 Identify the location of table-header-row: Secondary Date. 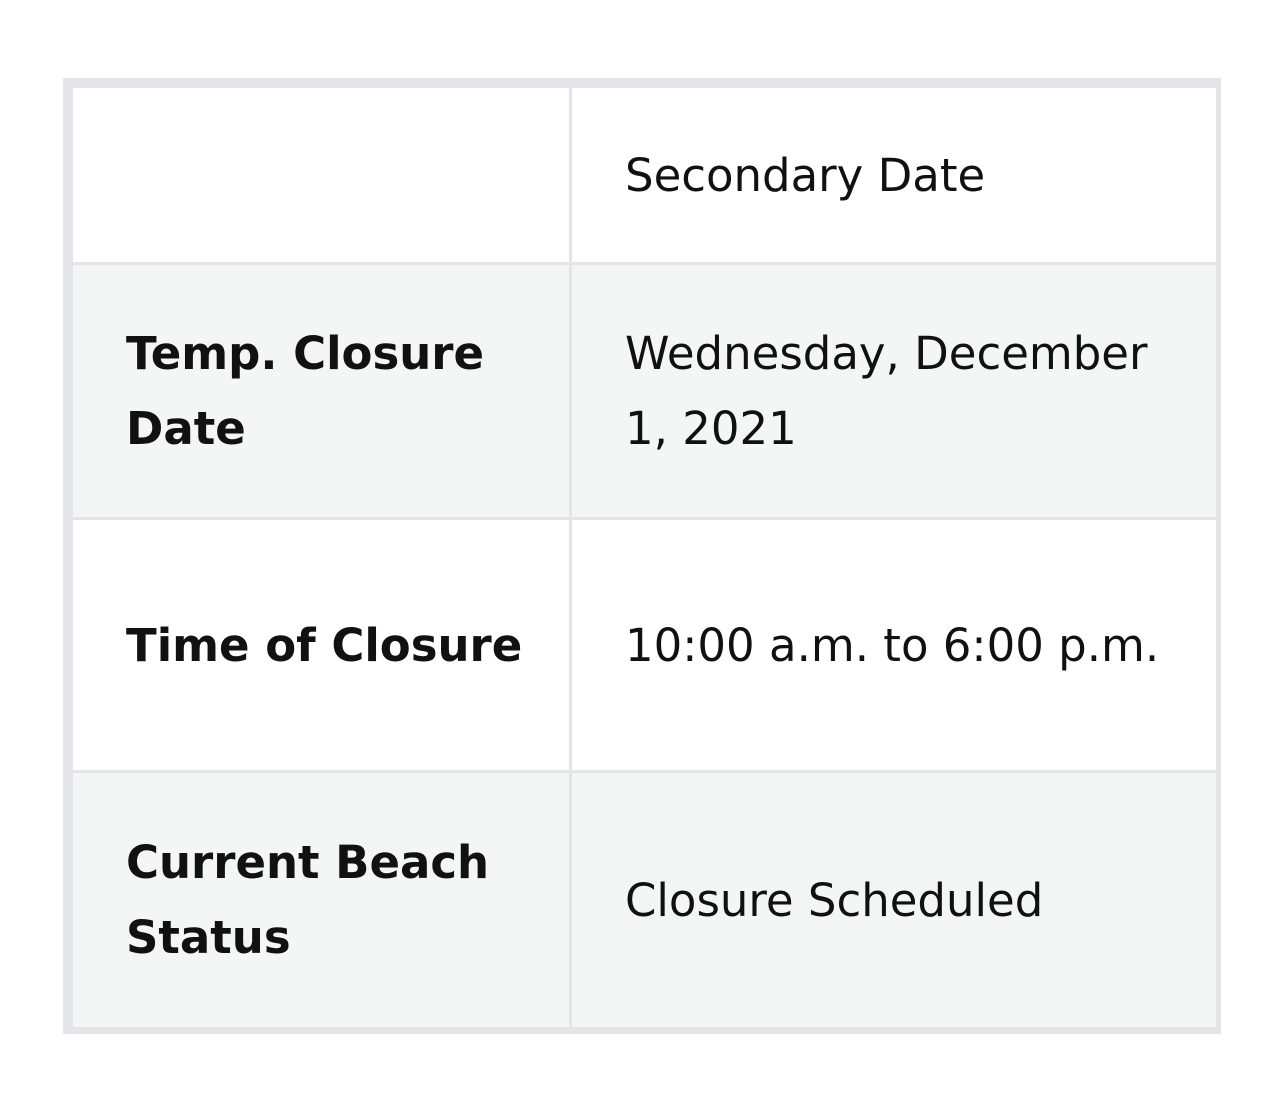
(644, 175).